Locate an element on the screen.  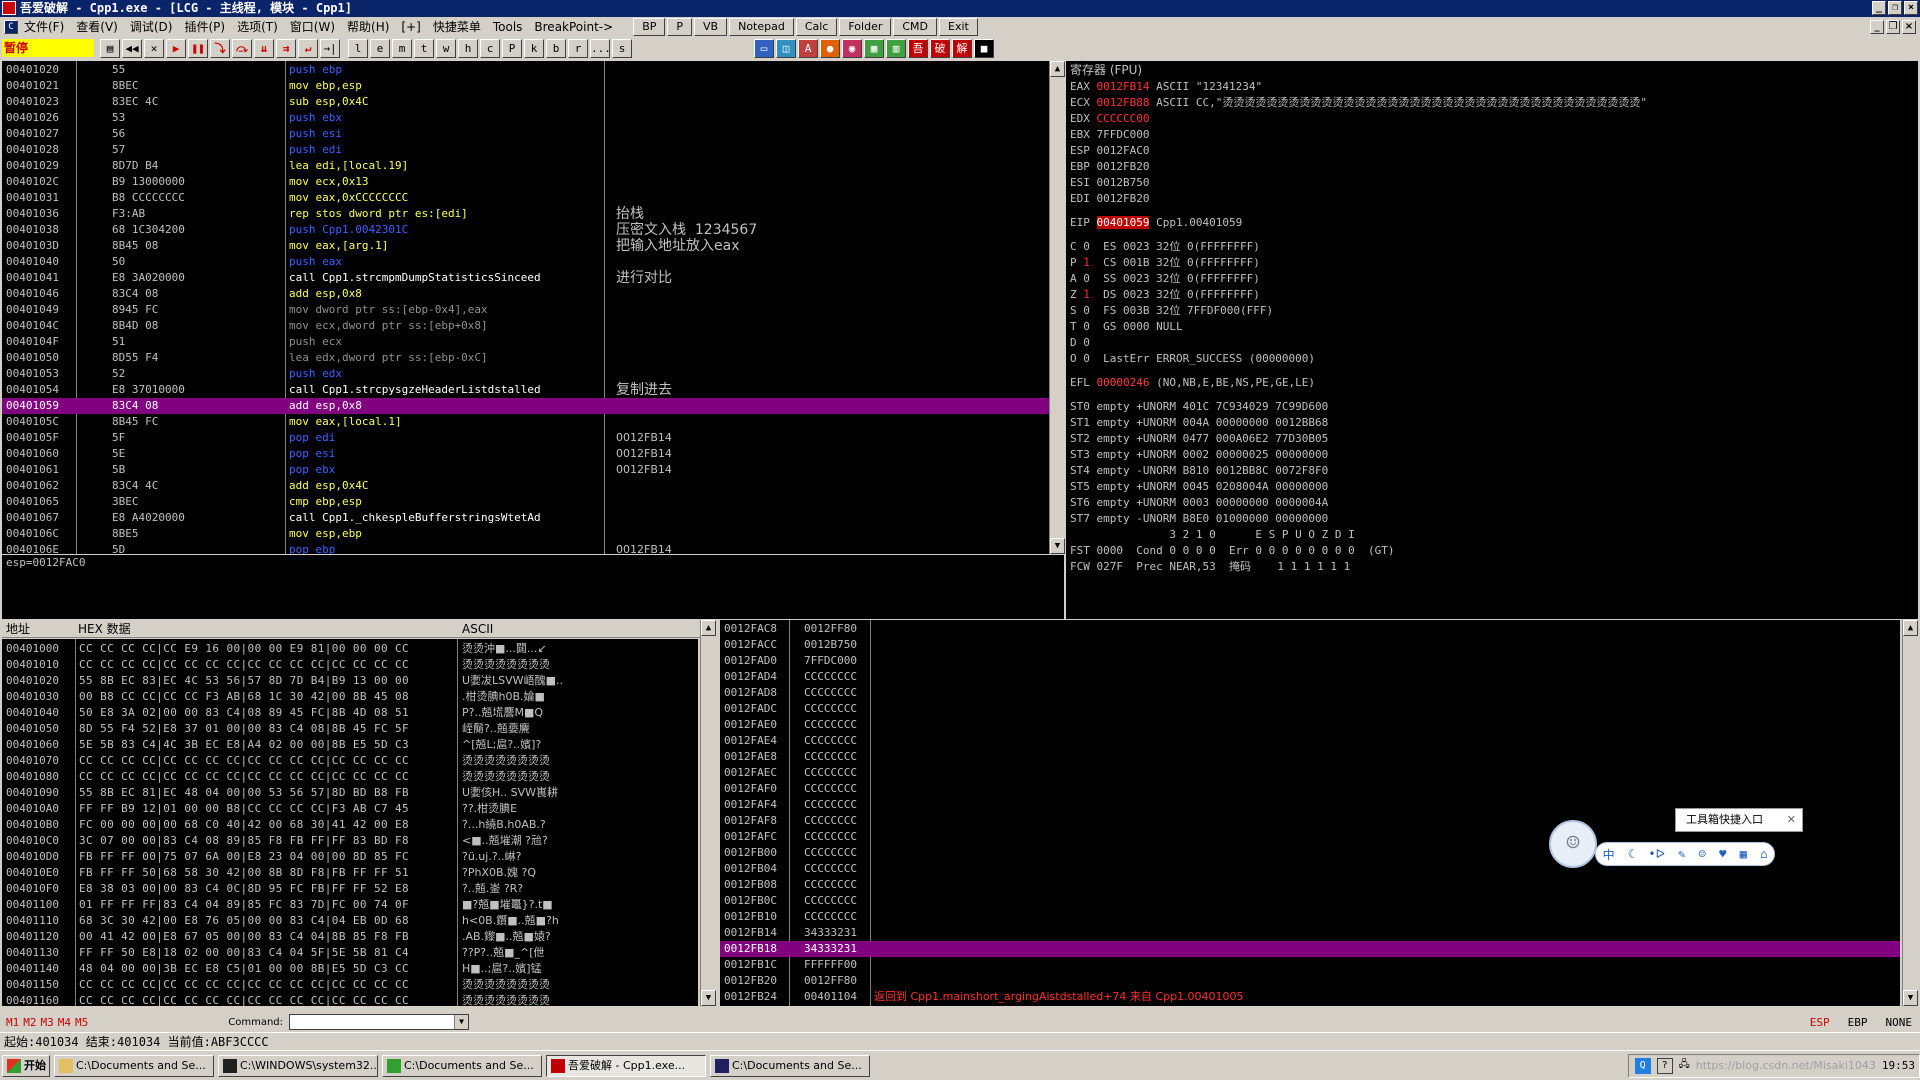
fpu-row: ST7 empty -UNORM B8E0 01000000 00000000 is located at coordinates (1494, 519).